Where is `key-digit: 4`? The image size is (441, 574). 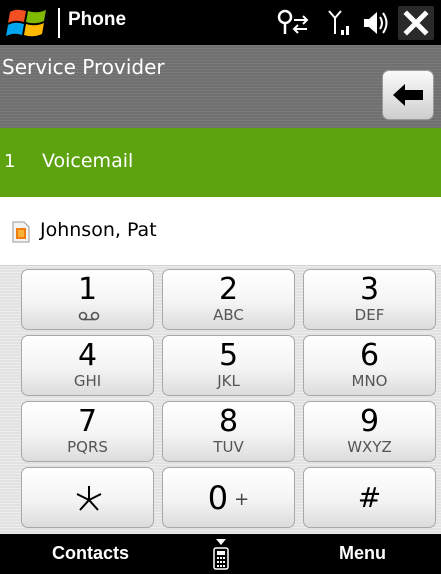
key-digit: 4 is located at coordinates (87, 355).